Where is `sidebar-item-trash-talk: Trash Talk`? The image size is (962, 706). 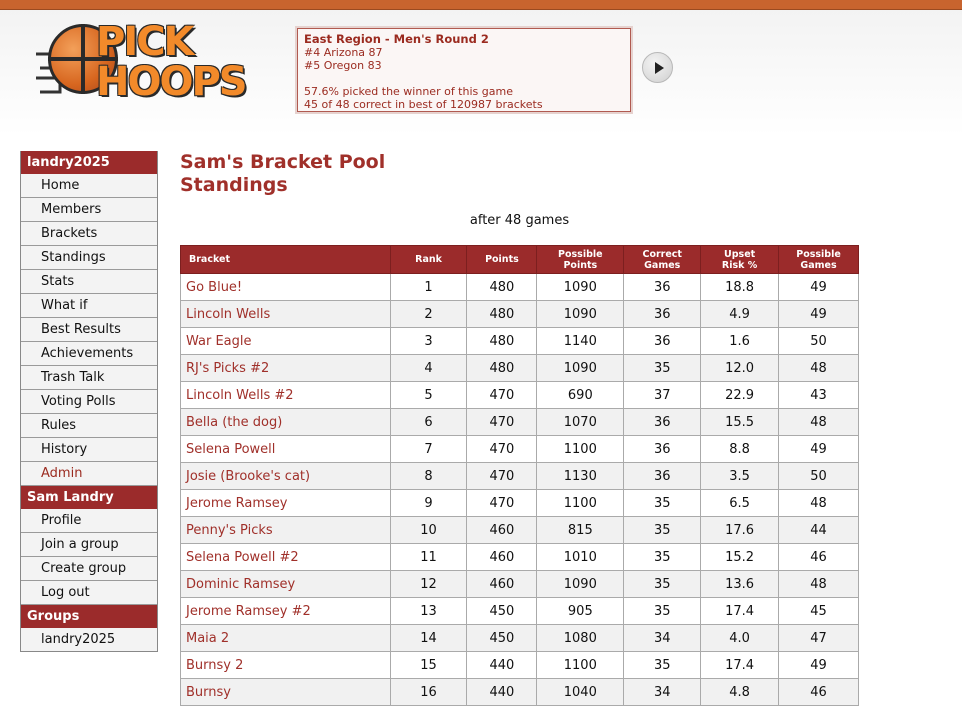
sidebar-item-trash-talk: Trash Talk is located at coordinates (89, 378).